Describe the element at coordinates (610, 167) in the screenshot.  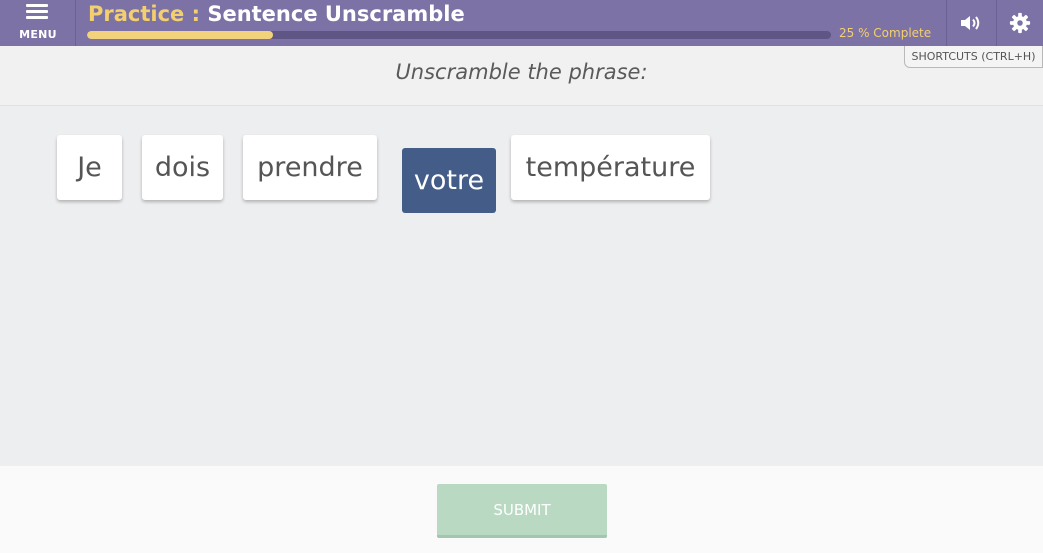
I see `word-tile-temperature: température` at that location.